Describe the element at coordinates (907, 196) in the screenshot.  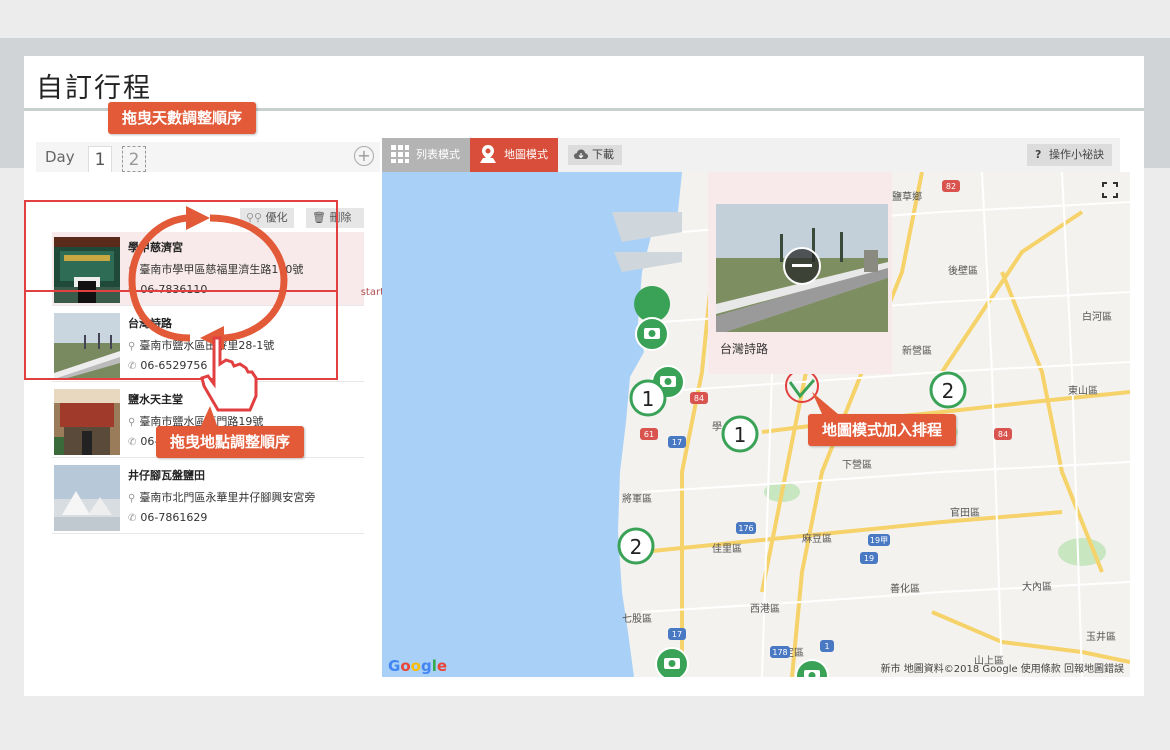
I see `place-label: 鹽草鄉` at that location.